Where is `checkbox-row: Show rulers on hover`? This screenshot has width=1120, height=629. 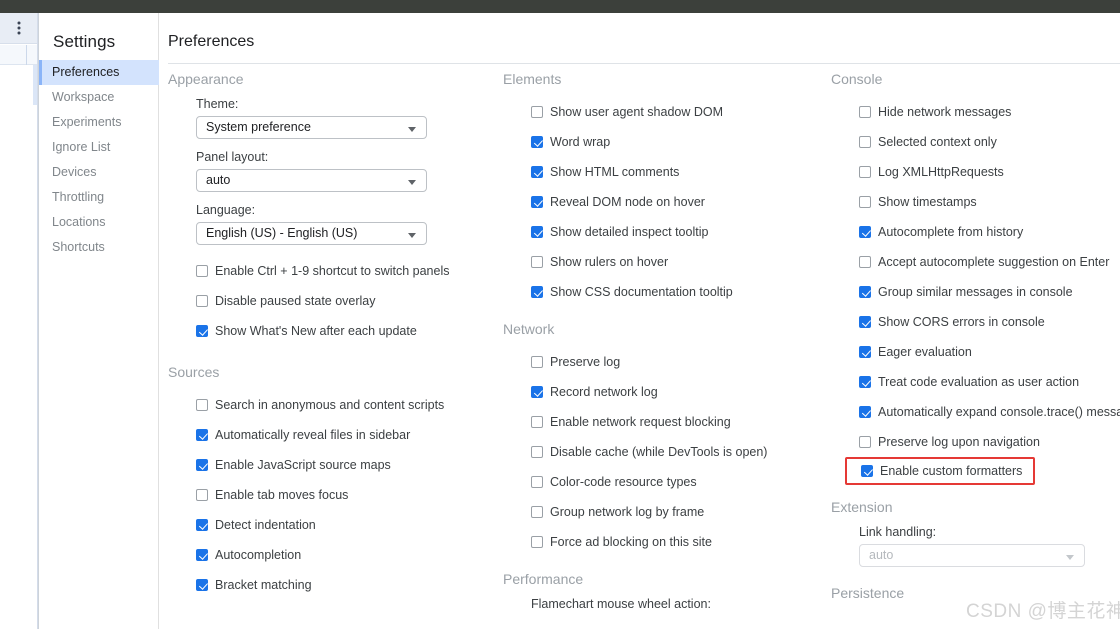 checkbox-row: Show rulers on hover is located at coordinates (665, 262).